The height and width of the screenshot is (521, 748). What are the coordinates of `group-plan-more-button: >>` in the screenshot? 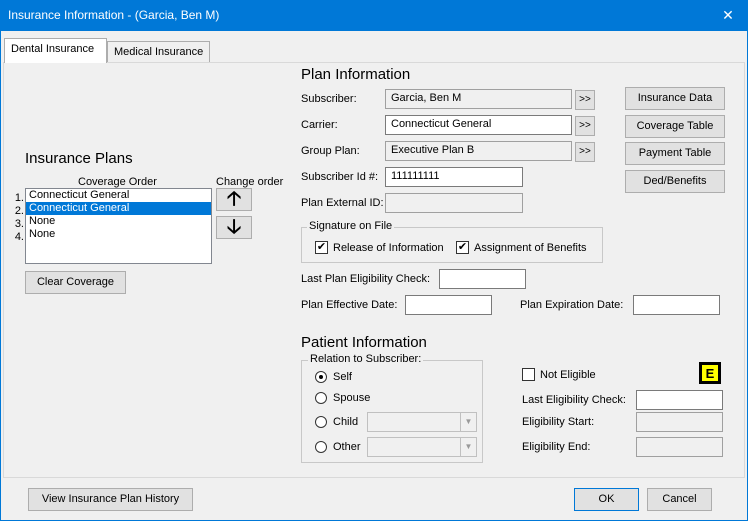 It's located at (585, 152).